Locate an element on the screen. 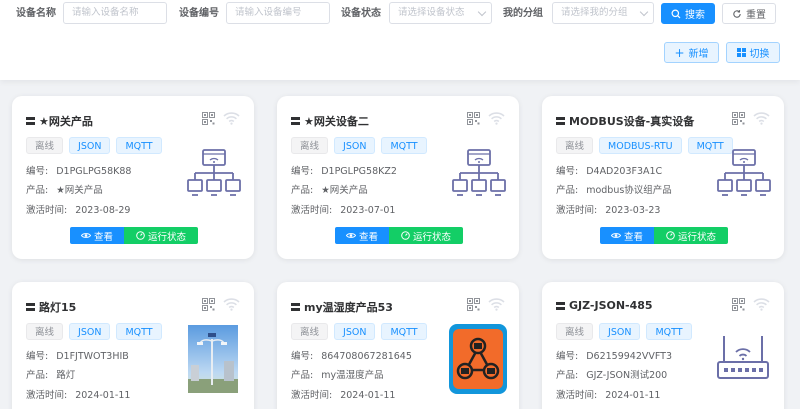 This screenshot has height=409, width=800. activated-value: 2023-03-23 is located at coordinates (633, 210).